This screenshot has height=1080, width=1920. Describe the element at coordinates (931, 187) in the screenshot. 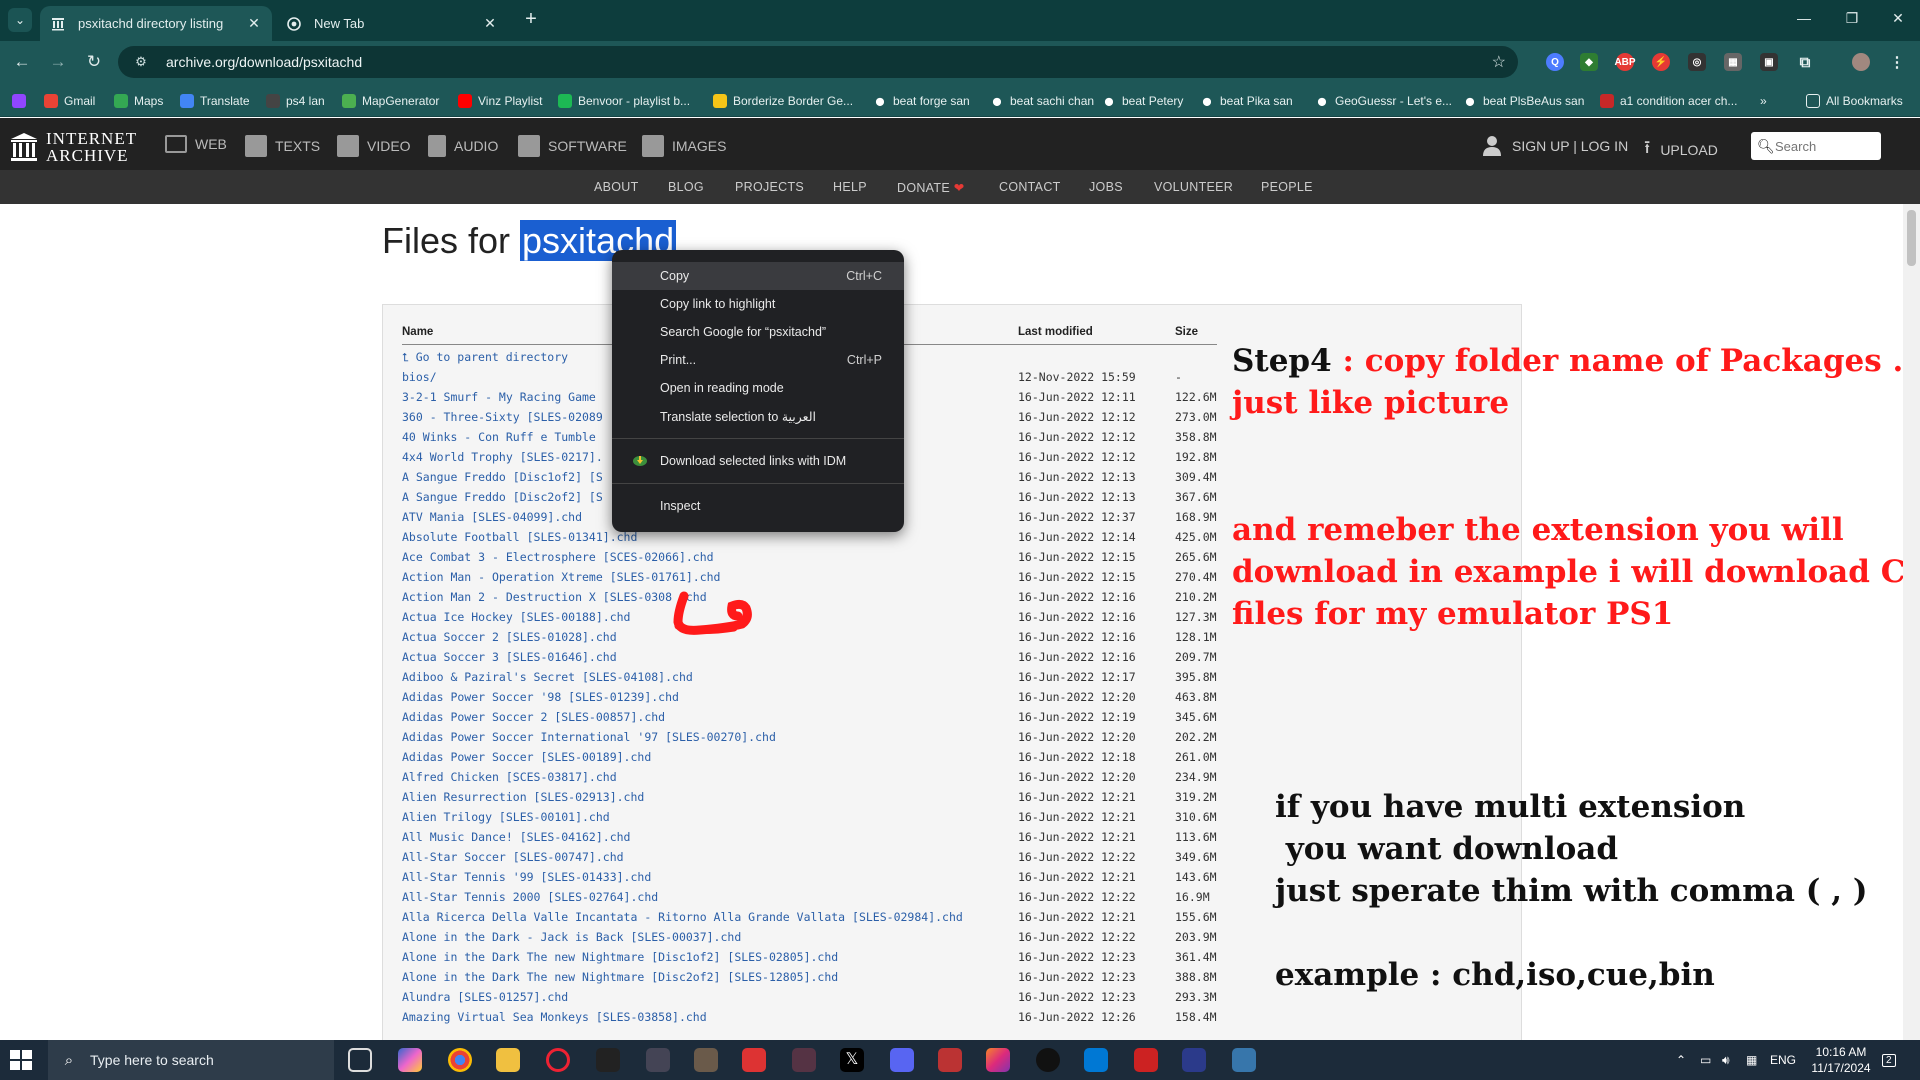

I see `subnav-donate: DONATE ❤` at that location.